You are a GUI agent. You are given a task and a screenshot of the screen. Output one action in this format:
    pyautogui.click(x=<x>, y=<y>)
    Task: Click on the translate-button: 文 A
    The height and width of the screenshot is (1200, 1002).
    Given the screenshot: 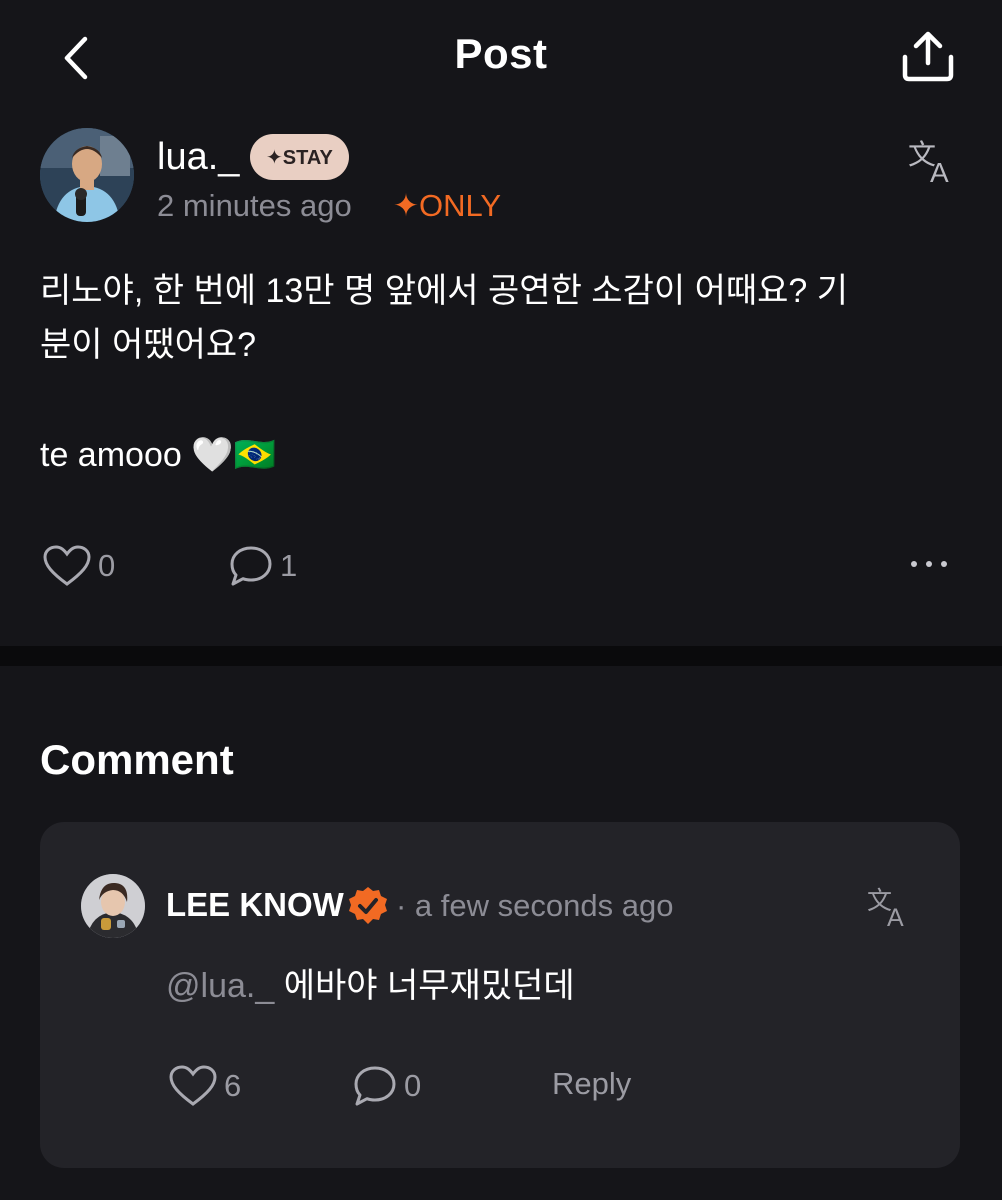 What is the action you would take?
    pyautogui.click(x=934, y=162)
    